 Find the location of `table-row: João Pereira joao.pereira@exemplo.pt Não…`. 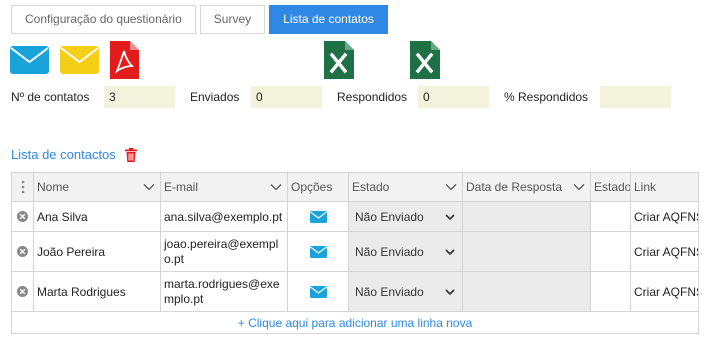

table-row: João Pereira joao.pereira@exemplo.pt Não… is located at coordinates (355, 251).